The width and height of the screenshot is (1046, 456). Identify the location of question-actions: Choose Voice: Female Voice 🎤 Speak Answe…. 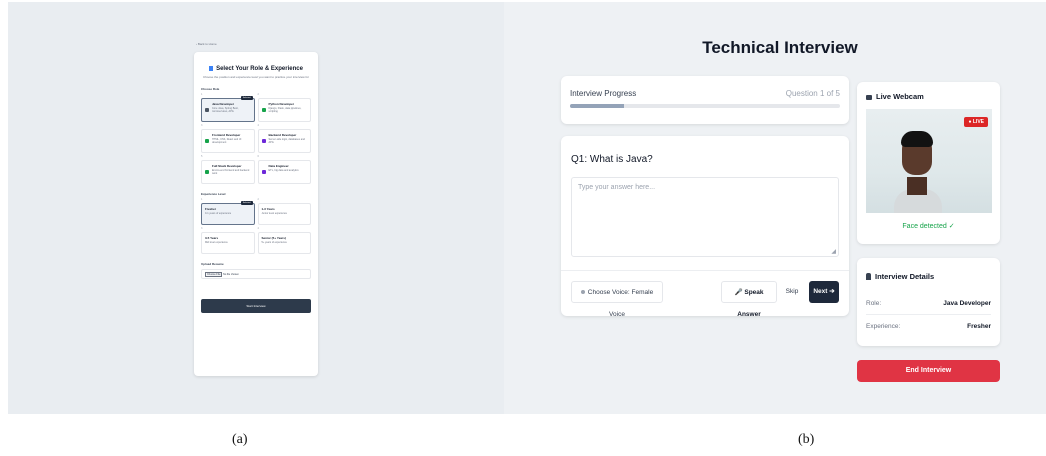
(705, 299).